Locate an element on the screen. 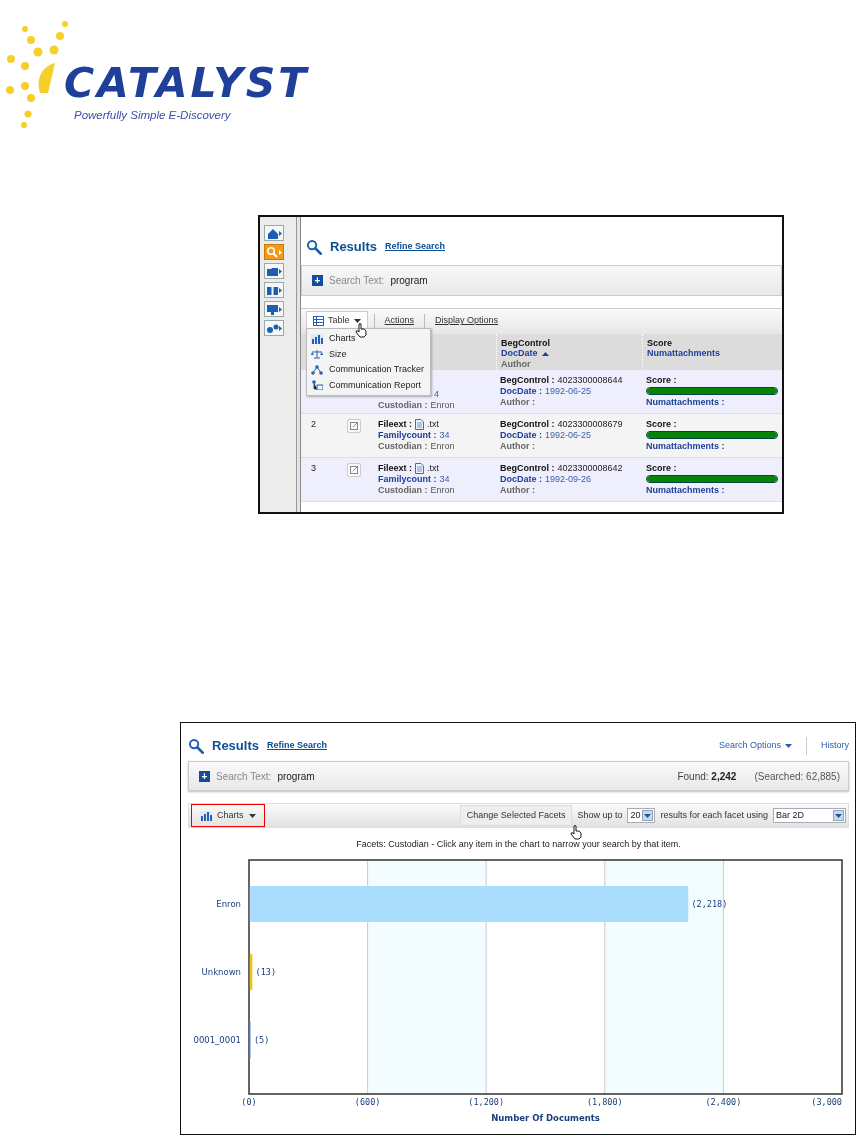 The image size is (857, 1136). found-label: Found: is located at coordinates (693, 776).